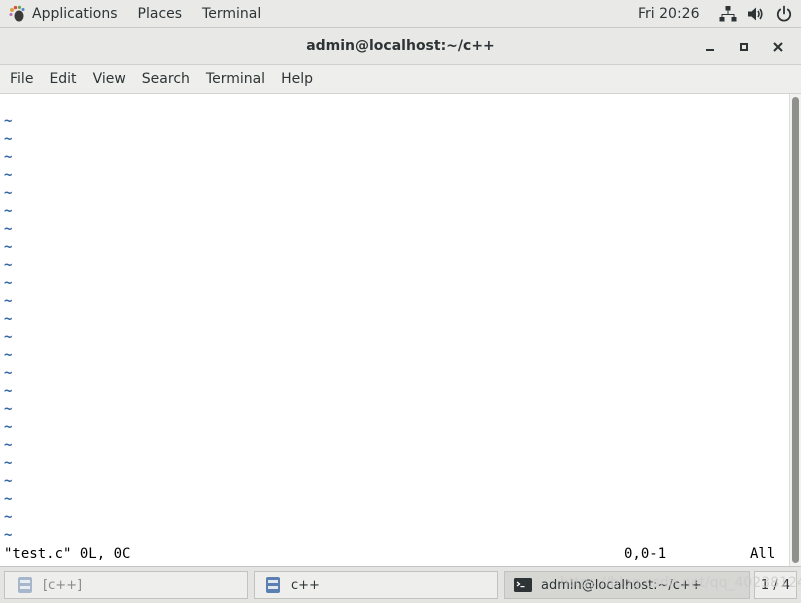  I want to click on menu-search: Search, so click(166, 79).